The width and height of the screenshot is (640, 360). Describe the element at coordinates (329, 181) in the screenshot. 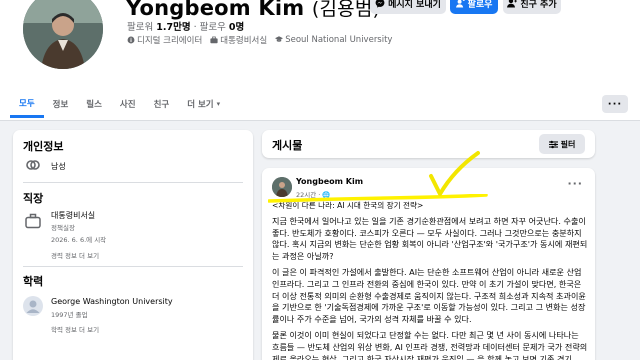

I see `post-author-name: Yongbeom Kim` at that location.